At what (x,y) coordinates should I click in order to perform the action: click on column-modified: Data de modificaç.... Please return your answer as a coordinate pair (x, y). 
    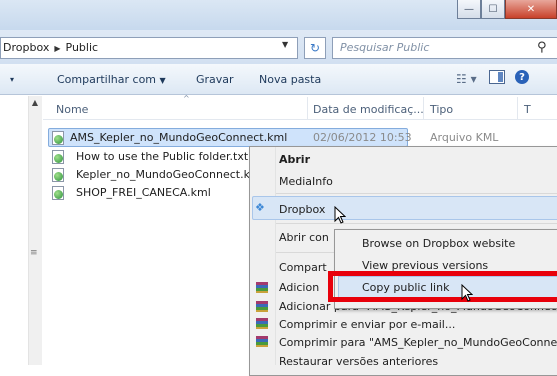
    Looking at the image, I should click on (368, 109).